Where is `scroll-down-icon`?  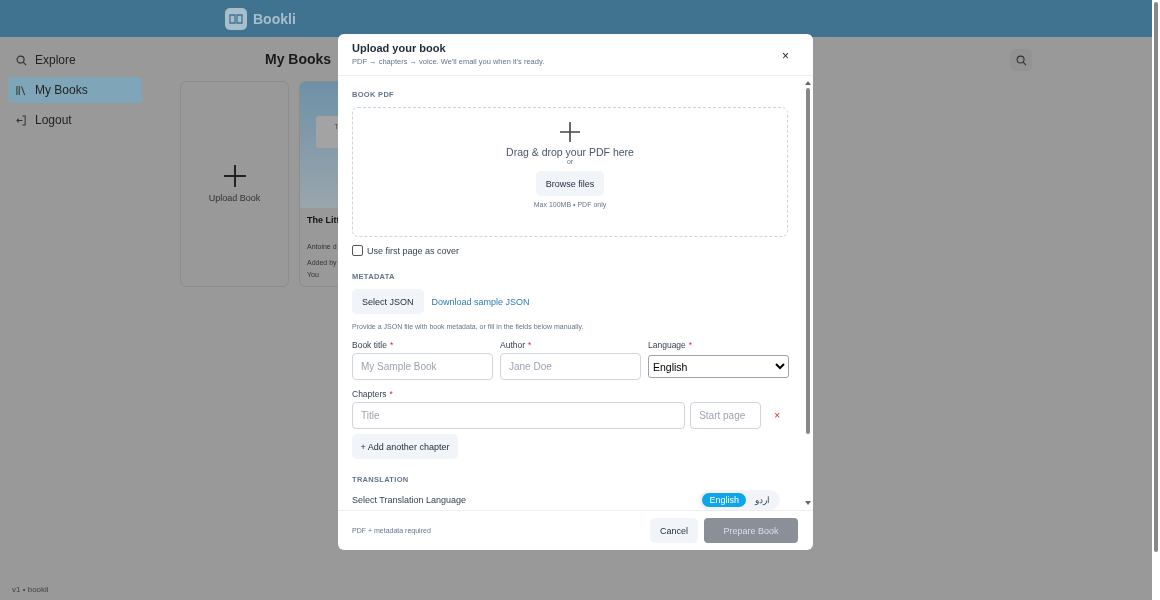
scroll-down-icon is located at coordinates (808, 503).